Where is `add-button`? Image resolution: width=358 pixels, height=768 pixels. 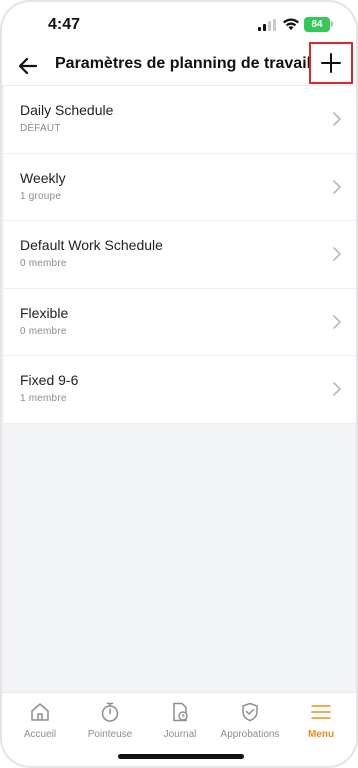 add-button is located at coordinates (331, 63).